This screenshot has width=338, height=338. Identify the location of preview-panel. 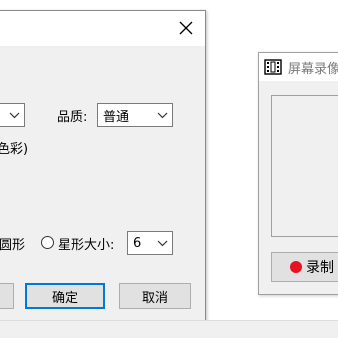
(304, 166).